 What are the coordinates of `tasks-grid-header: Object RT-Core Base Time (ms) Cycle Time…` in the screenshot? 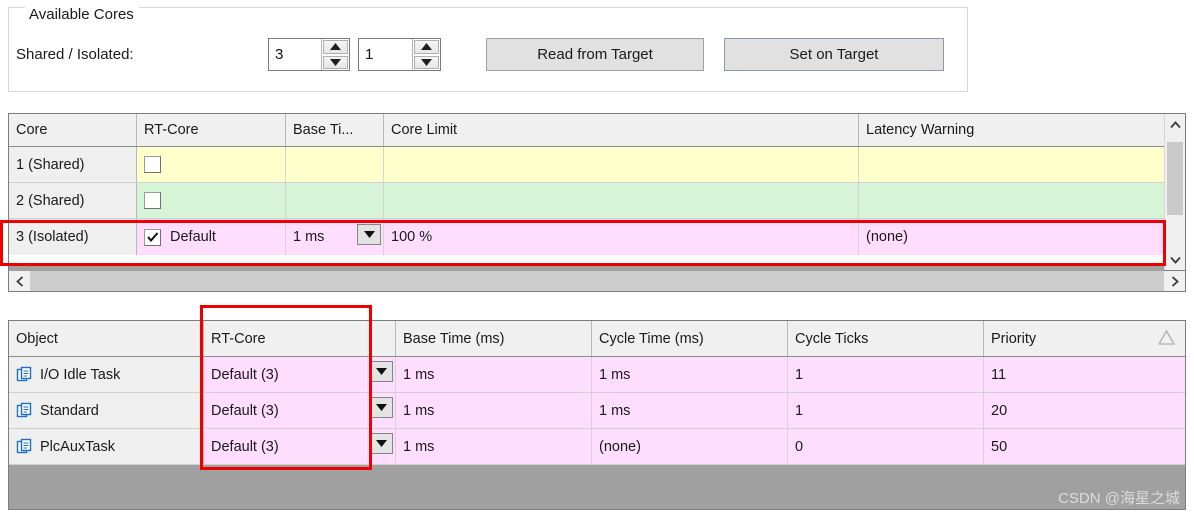 It's located at (597, 339).